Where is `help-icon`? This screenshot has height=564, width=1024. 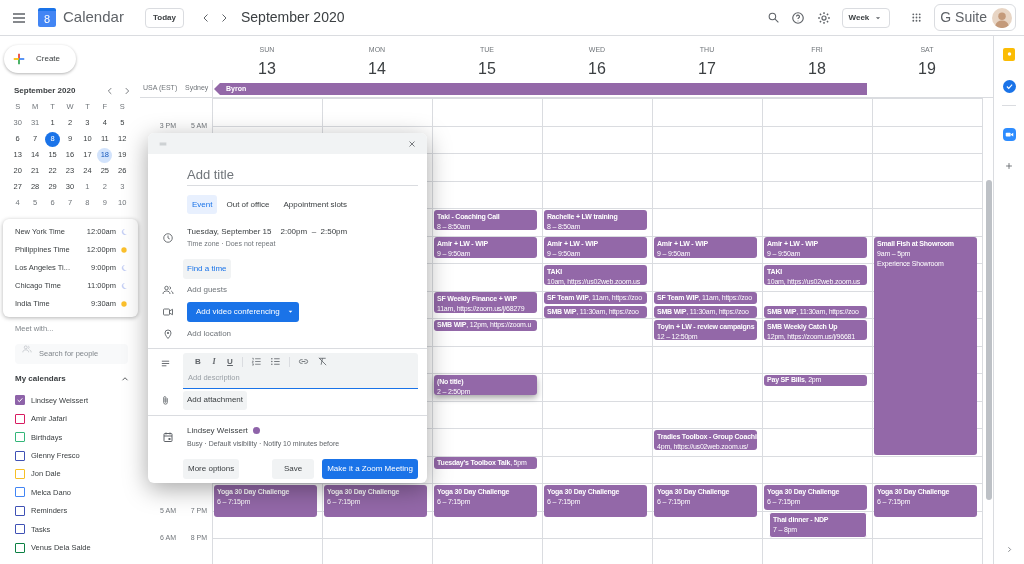 help-icon is located at coordinates (797, 17).